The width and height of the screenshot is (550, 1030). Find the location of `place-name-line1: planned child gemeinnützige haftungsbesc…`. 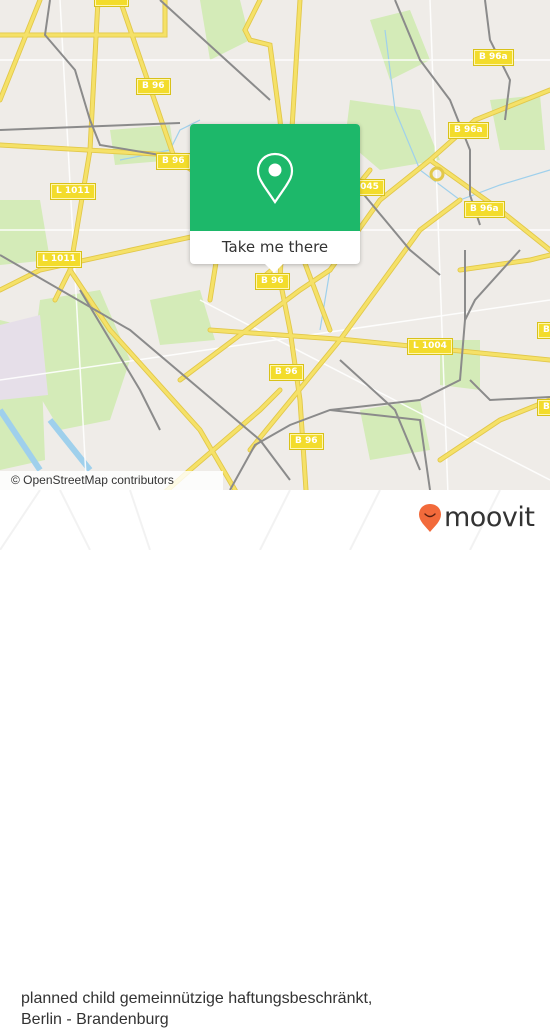

place-name-line1: planned child gemeinnützige haftungsbesc… is located at coordinates (197, 998).